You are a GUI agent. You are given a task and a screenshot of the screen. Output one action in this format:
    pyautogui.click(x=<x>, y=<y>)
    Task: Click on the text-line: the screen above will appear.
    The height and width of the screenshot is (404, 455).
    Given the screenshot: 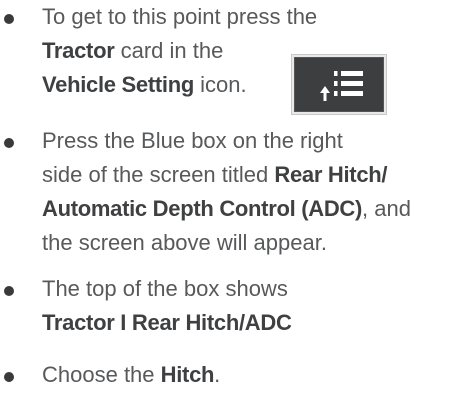 What is the action you would take?
    pyautogui.click(x=226, y=243)
    